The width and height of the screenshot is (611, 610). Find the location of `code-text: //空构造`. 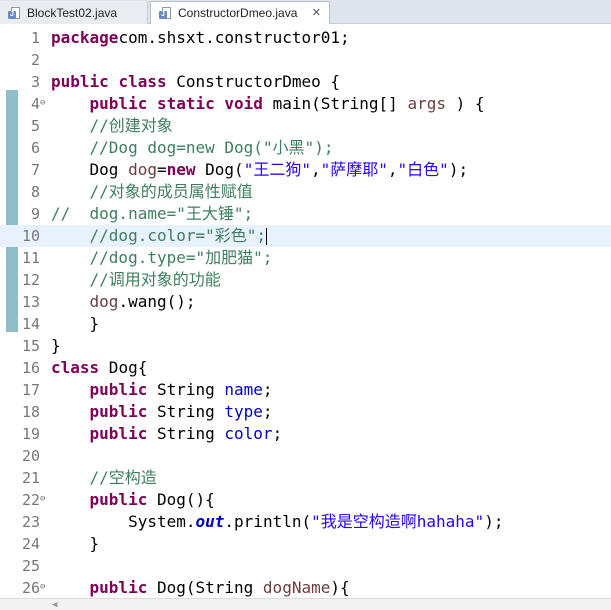

code-text: //空构造 is located at coordinates (104, 478).